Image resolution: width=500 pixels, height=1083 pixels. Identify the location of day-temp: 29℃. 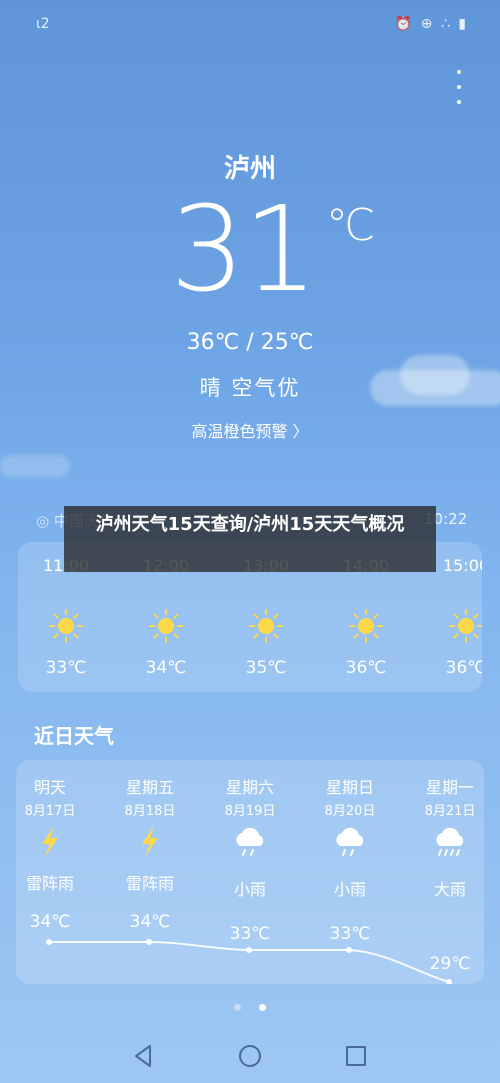
(450, 964).